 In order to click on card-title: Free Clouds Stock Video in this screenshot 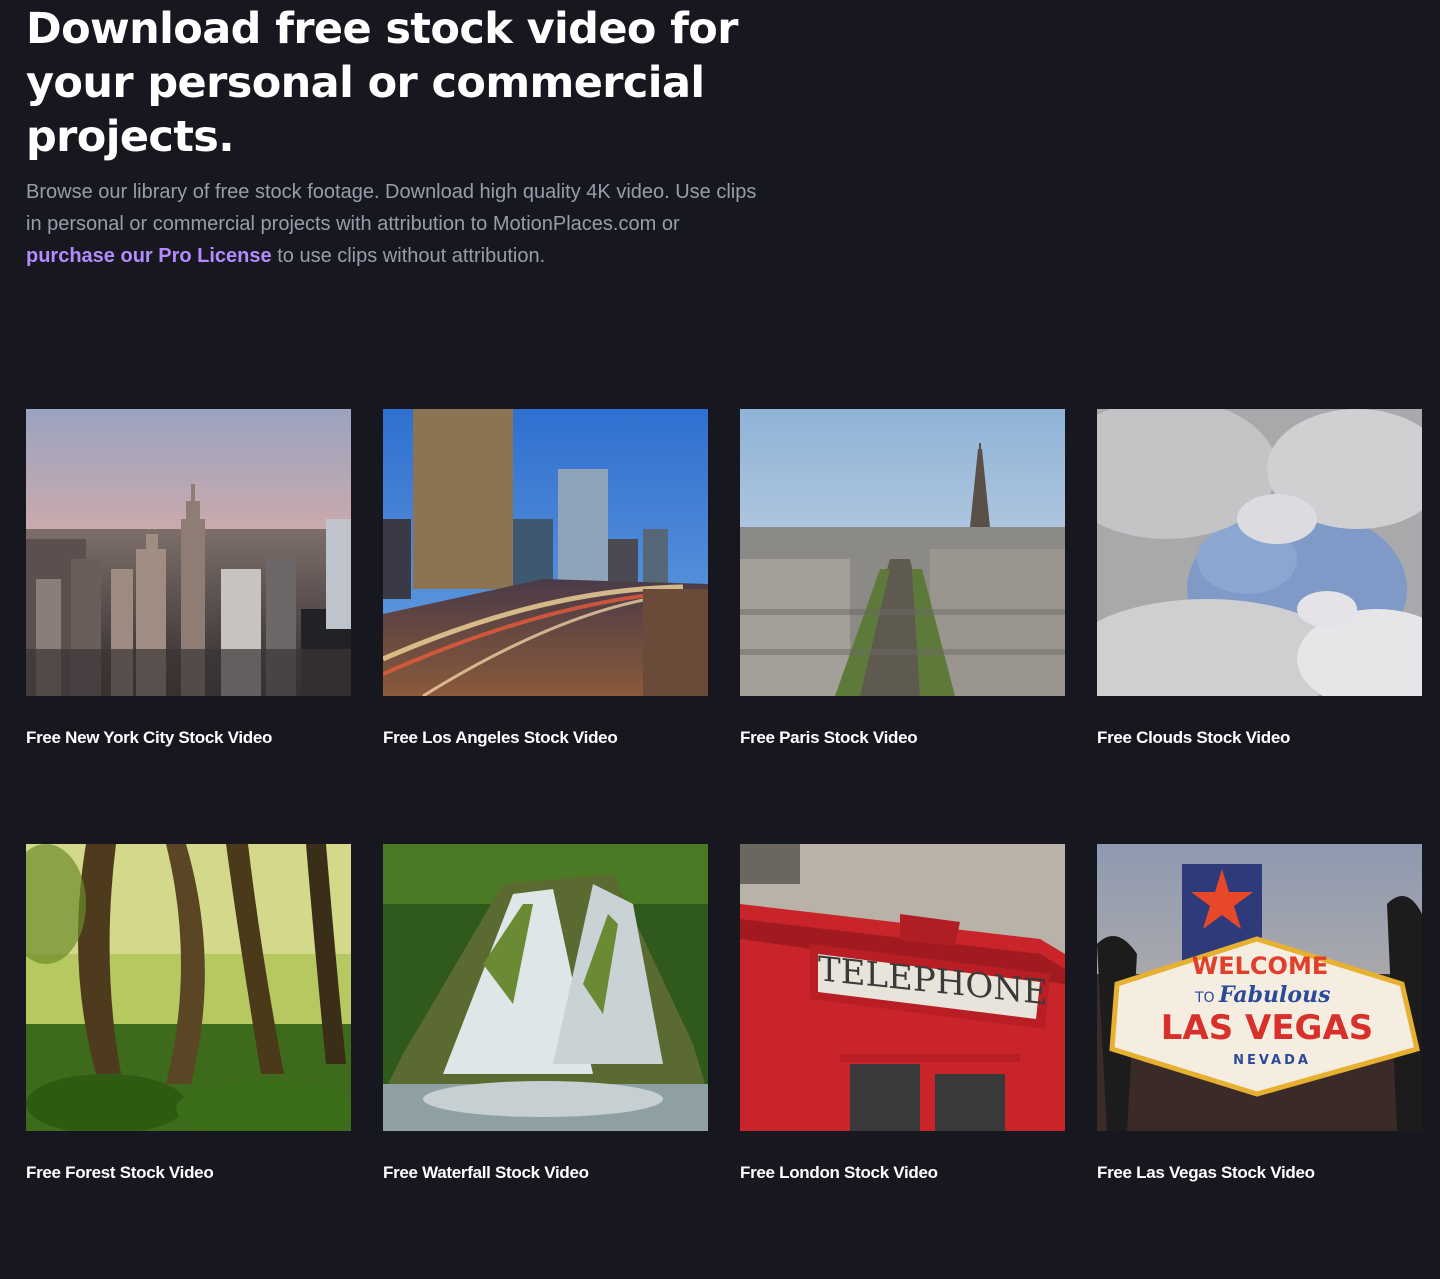, I will do `click(1259, 738)`.